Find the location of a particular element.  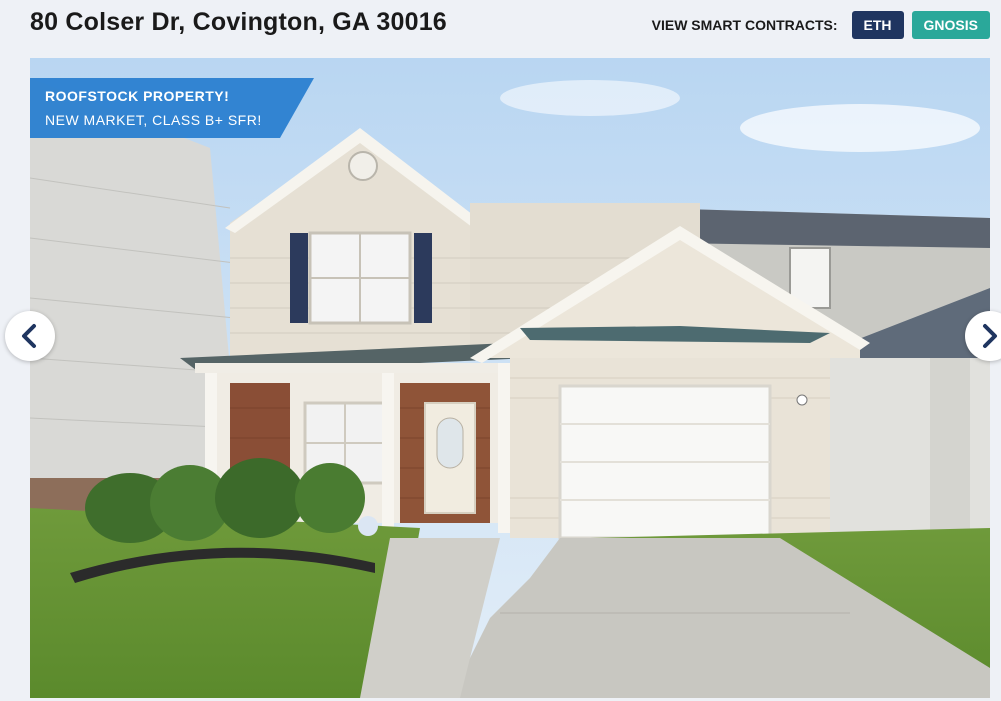

smart-contracts: VIEW SMART CONTRACTS: ETH GNOSIS is located at coordinates (821, 25).